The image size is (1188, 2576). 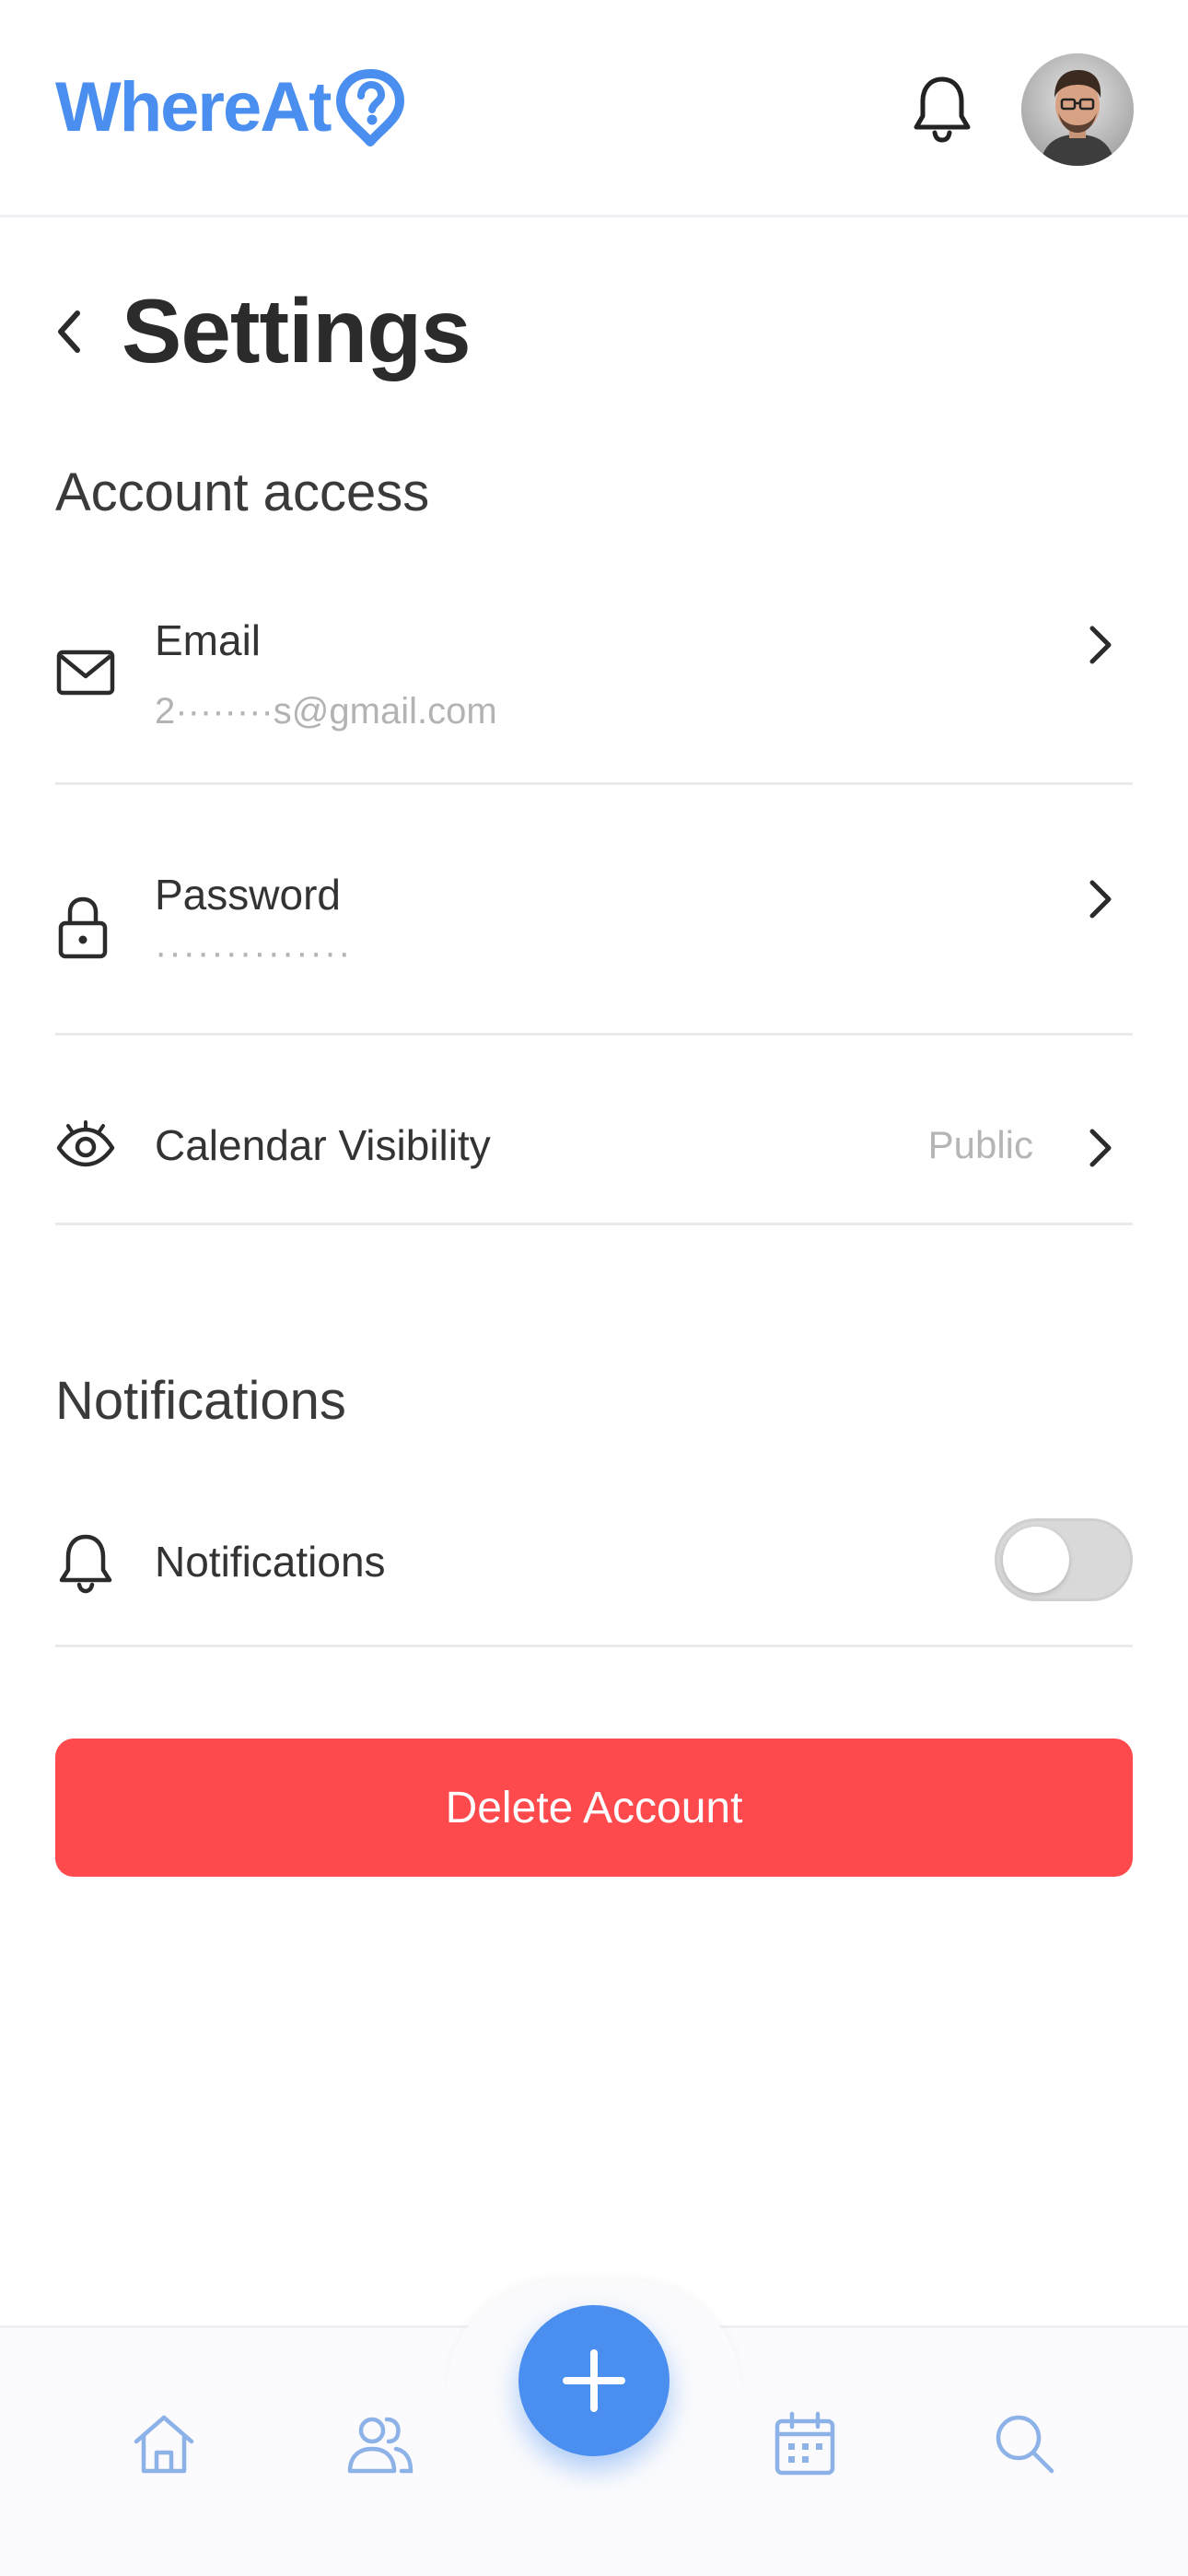 I want to click on email-label: Email, so click(x=208, y=640).